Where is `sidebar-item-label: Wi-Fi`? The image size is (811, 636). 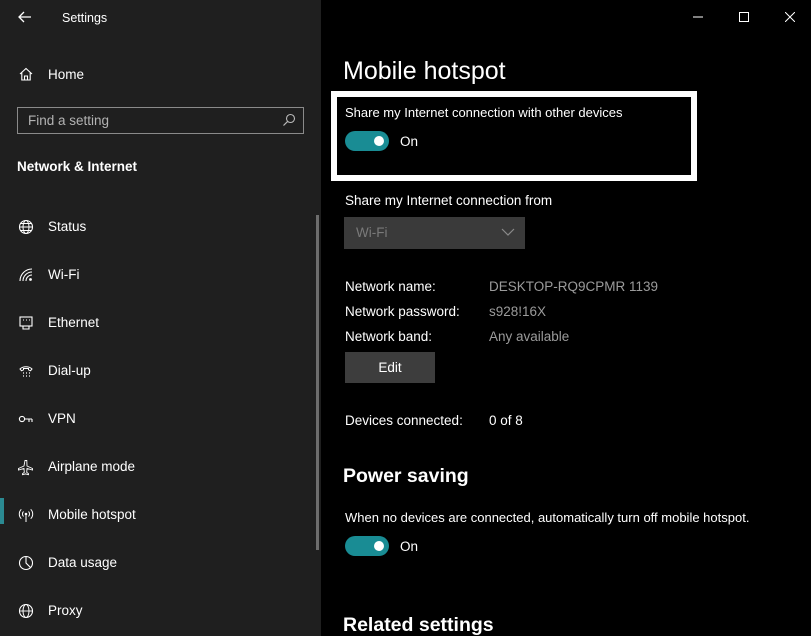 sidebar-item-label: Wi-Fi is located at coordinates (64, 274).